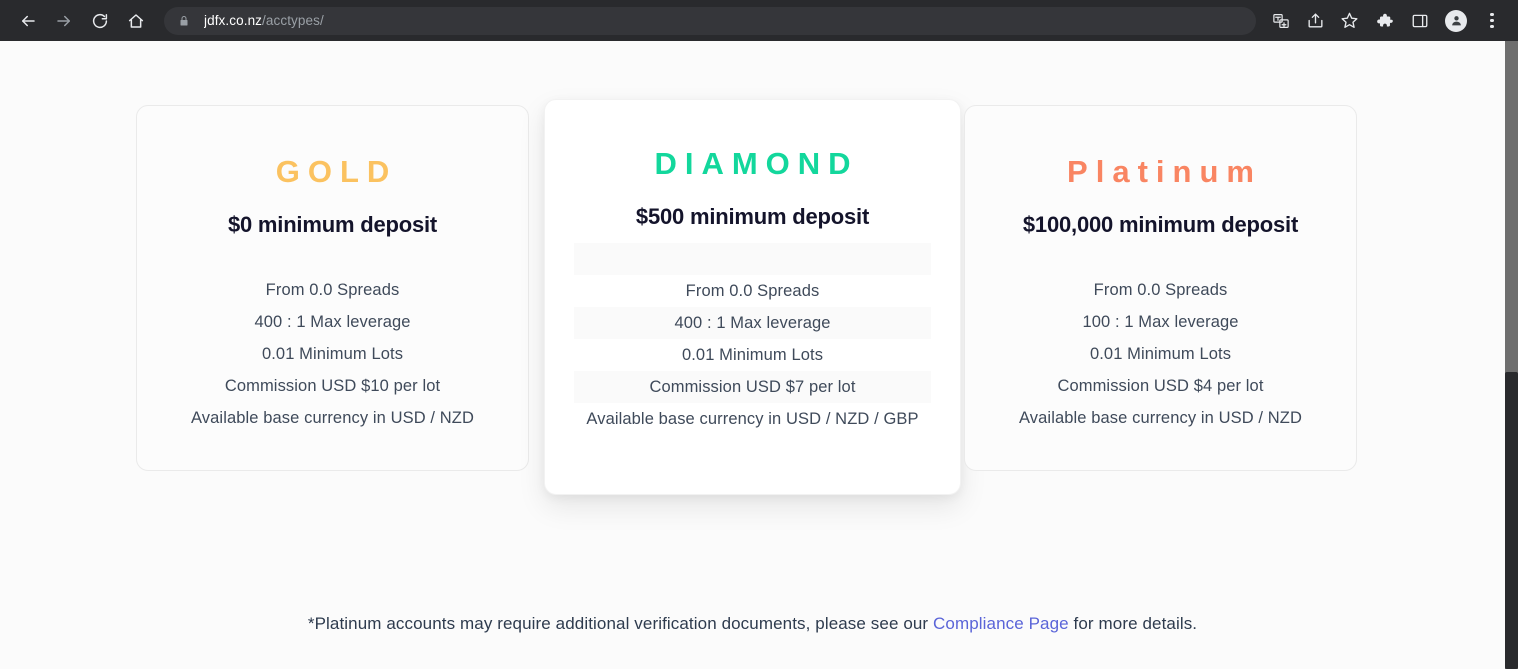 This screenshot has height=669, width=1518. I want to click on footnote-text-after: for more details., so click(1133, 623).